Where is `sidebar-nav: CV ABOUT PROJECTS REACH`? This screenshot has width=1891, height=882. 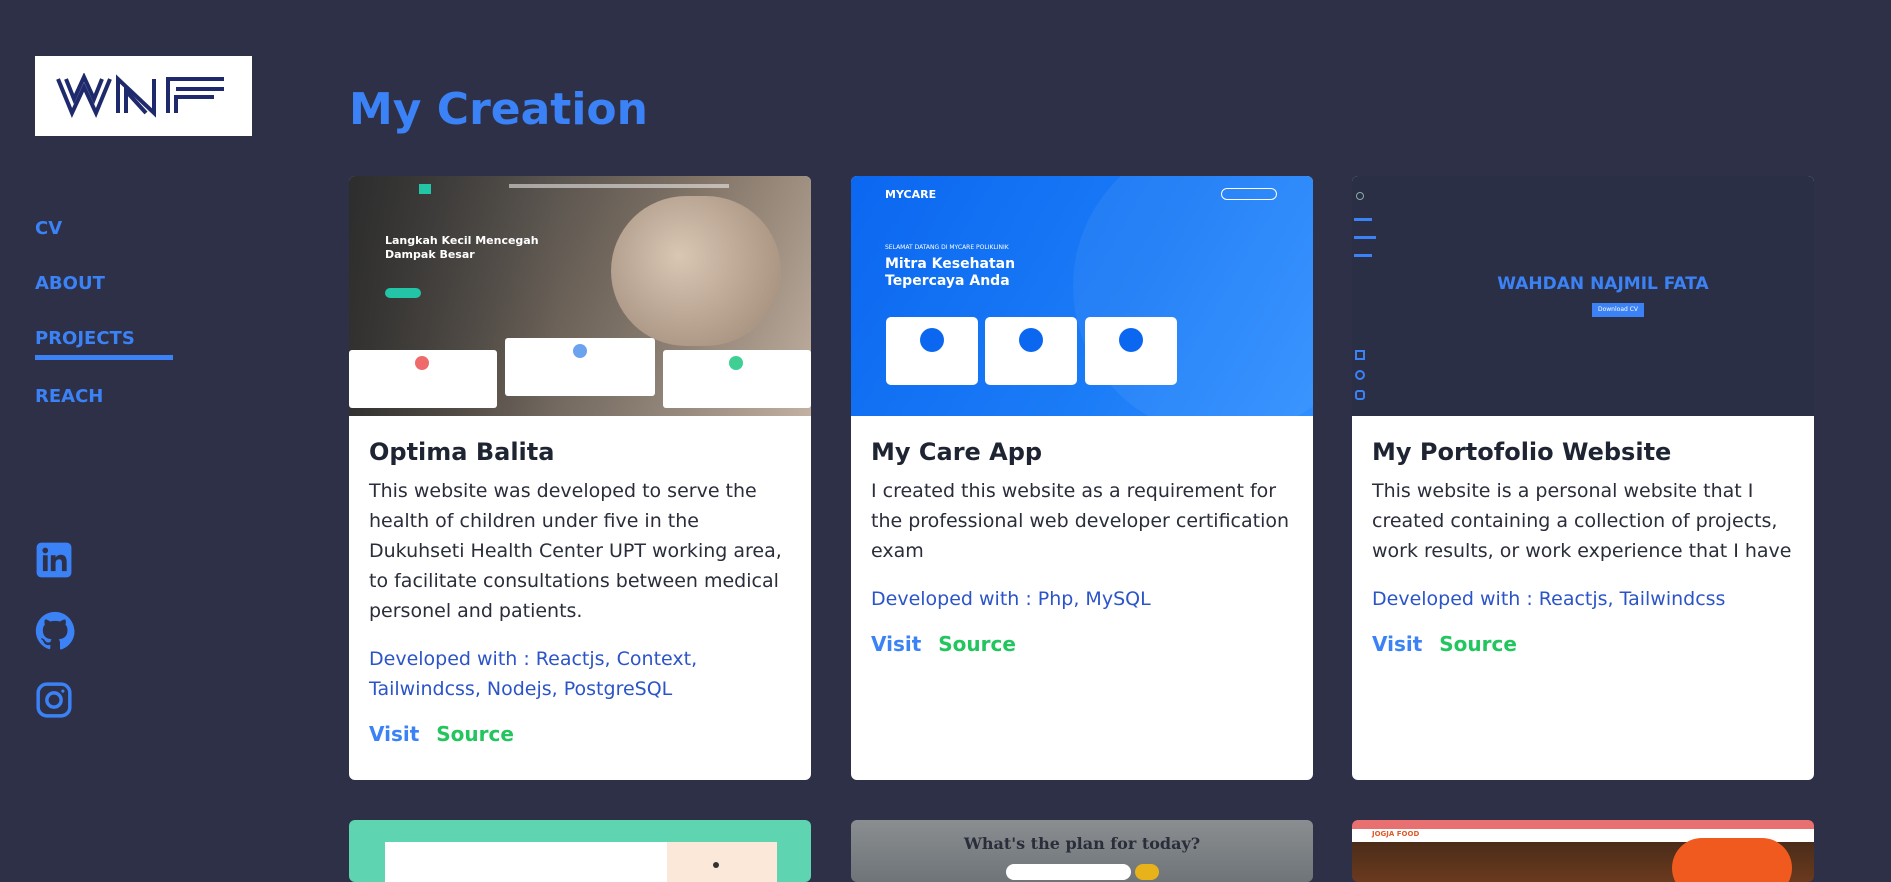 sidebar-nav: CV ABOUT PROJECTS REACH is located at coordinates (85, 329).